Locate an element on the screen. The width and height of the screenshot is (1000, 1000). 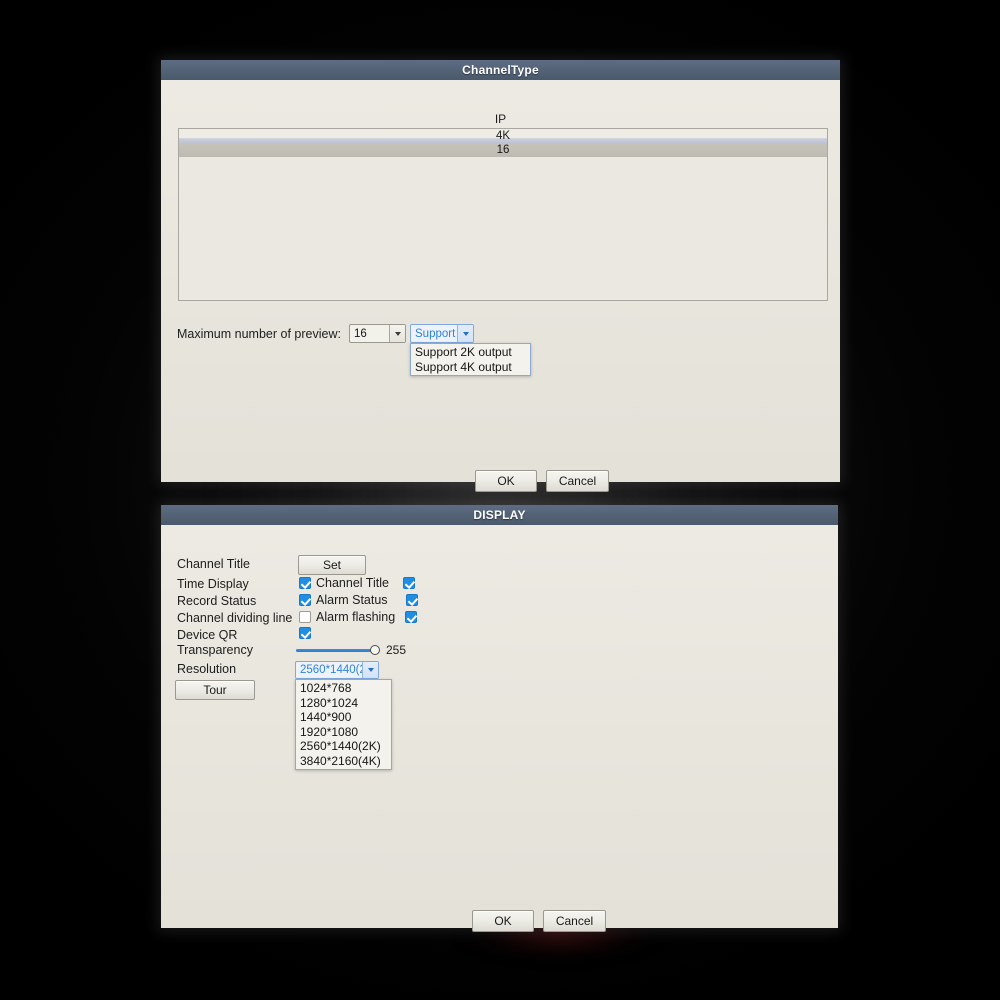
channel-type-ok-button: OK is located at coordinates (506, 481).